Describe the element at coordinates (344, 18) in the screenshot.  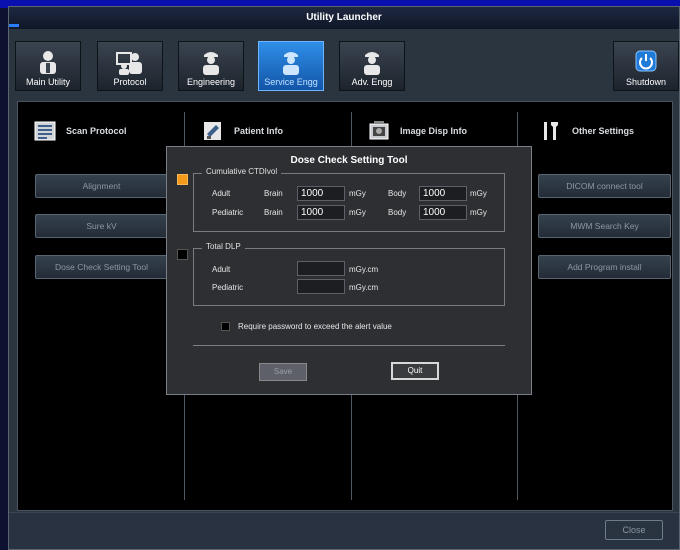
I see `window-title: Utility Launcher` at that location.